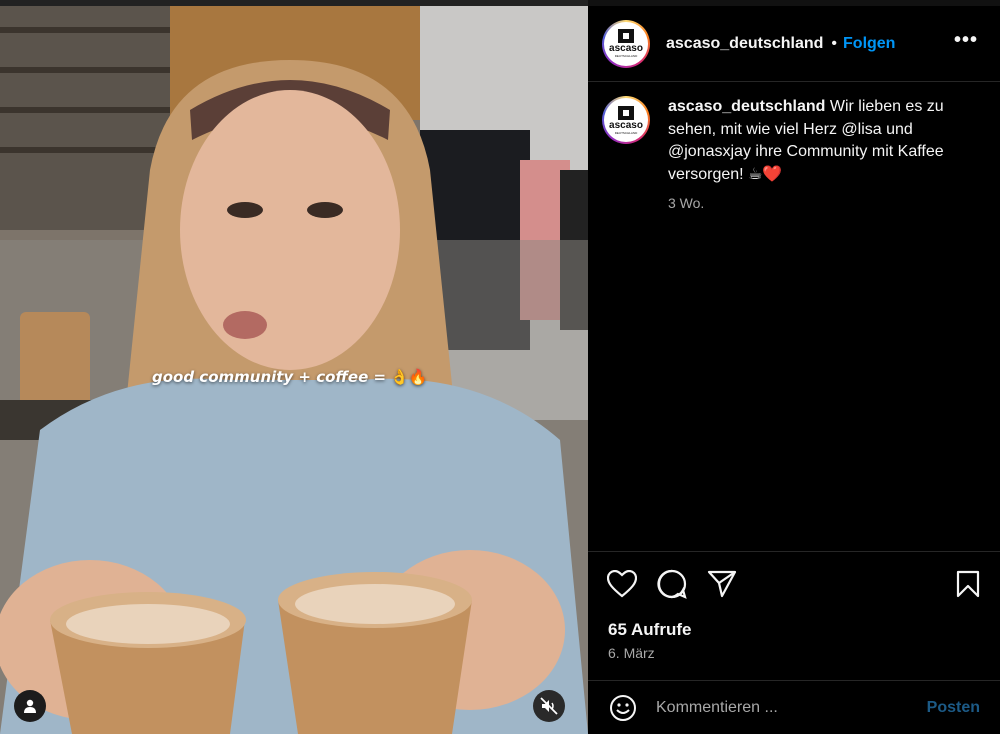 The height and width of the screenshot is (734, 1000). What do you see at coordinates (794, 551) in the screenshot?
I see `actions-divider` at bounding box center [794, 551].